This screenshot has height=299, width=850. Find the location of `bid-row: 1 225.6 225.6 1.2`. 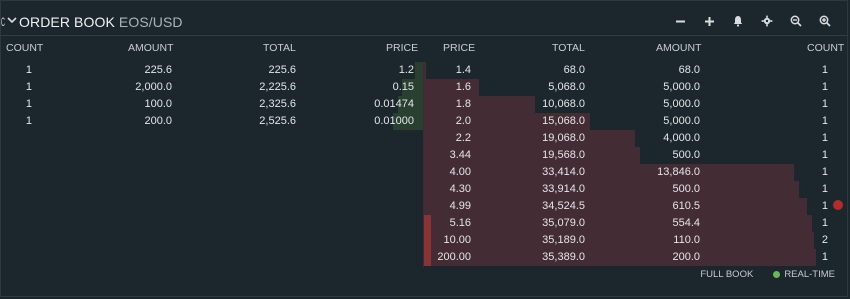

bid-row: 1 225.6 225.6 1.2 is located at coordinates (212, 70).